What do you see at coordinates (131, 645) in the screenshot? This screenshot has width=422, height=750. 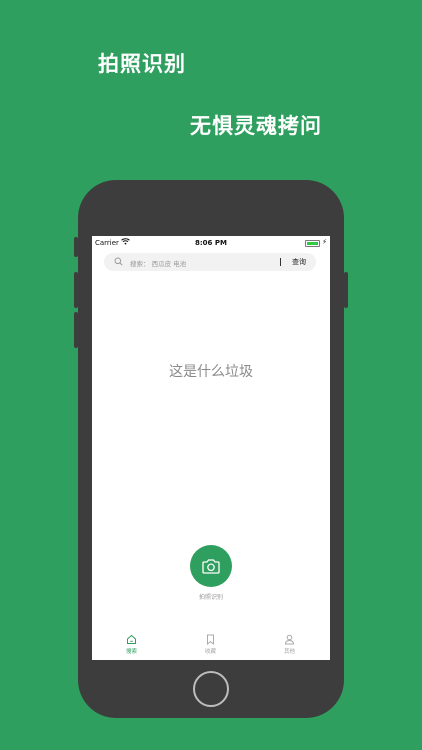 I see `tab-search: 搜索` at bounding box center [131, 645].